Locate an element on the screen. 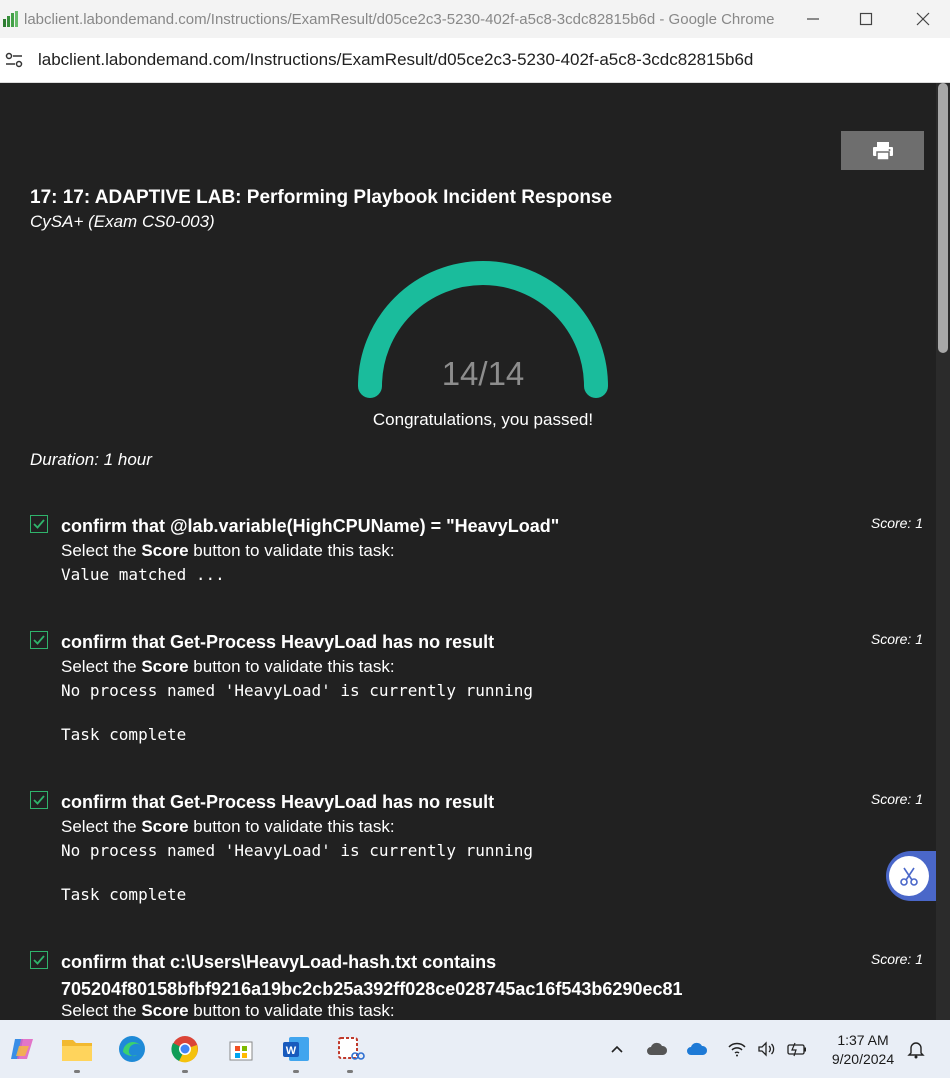 This screenshot has height=1078, width=950. duration-text: Duration: 1 hour is located at coordinates (91, 459).